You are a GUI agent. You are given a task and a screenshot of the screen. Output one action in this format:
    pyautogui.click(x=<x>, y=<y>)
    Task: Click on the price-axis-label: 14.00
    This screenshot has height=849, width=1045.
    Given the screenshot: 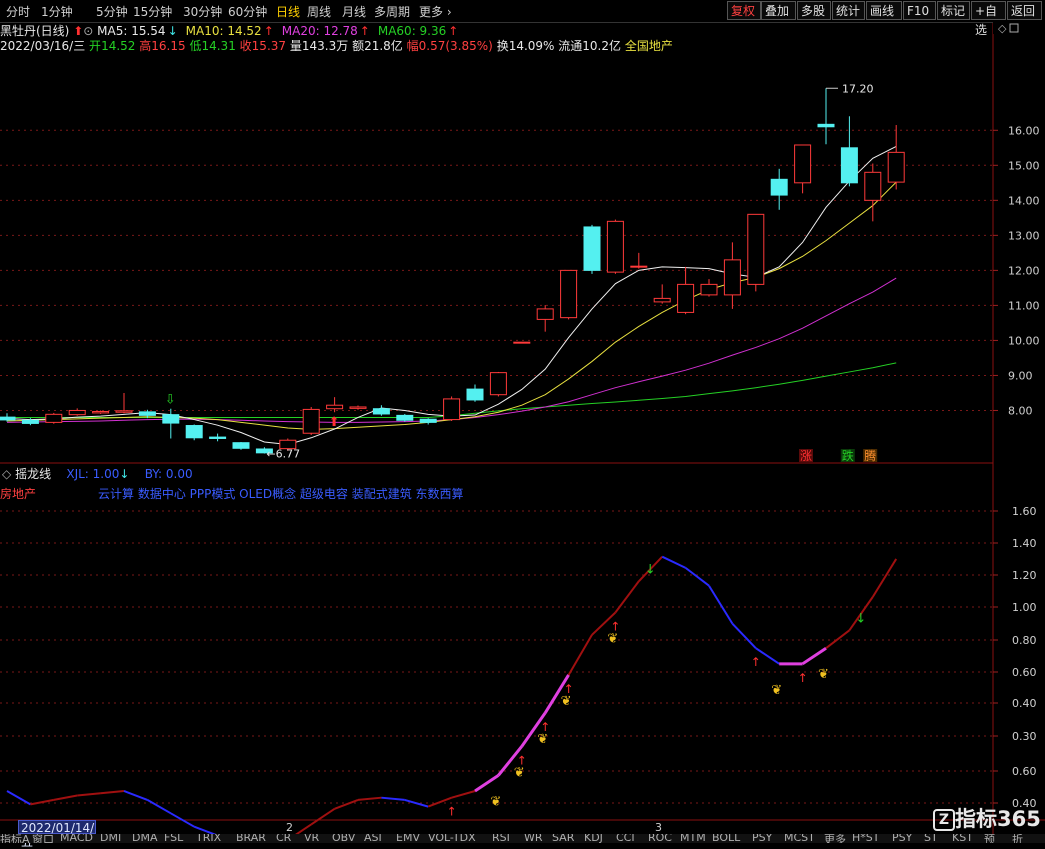 What is the action you would take?
    pyautogui.click(x=1024, y=200)
    